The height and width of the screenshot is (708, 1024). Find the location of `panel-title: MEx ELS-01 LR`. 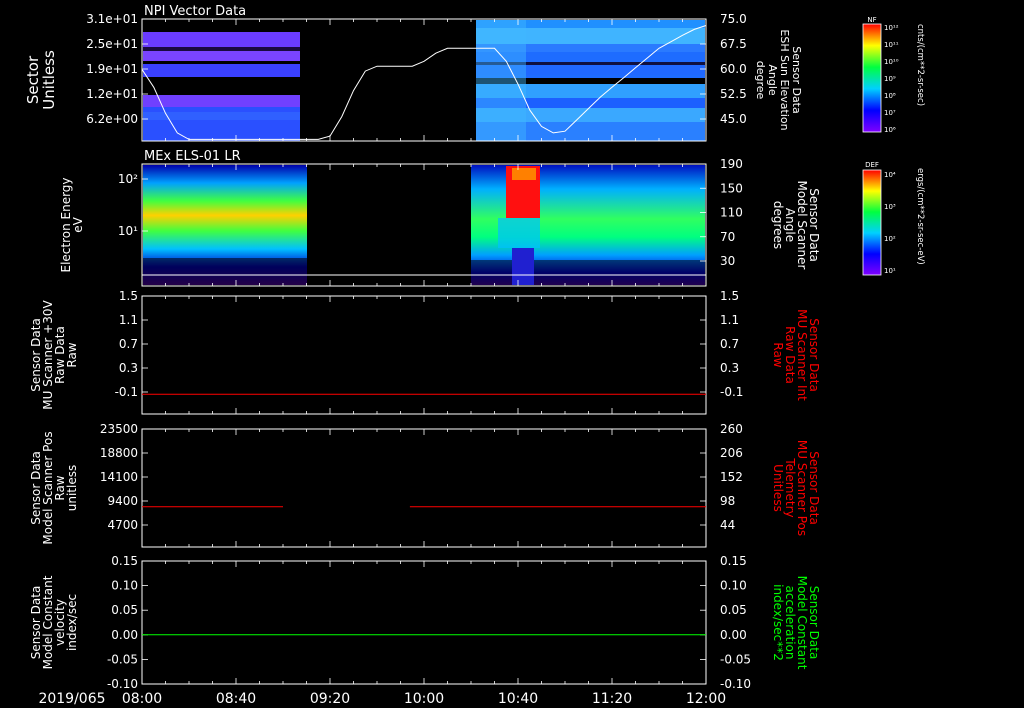

panel-title: MEx ELS-01 LR is located at coordinates (192, 156).